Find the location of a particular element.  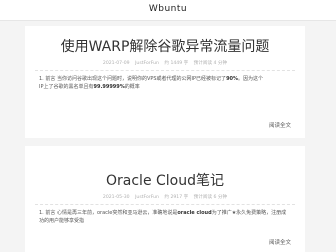

excerpt-text: 的概率 is located at coordinates (132, 87).